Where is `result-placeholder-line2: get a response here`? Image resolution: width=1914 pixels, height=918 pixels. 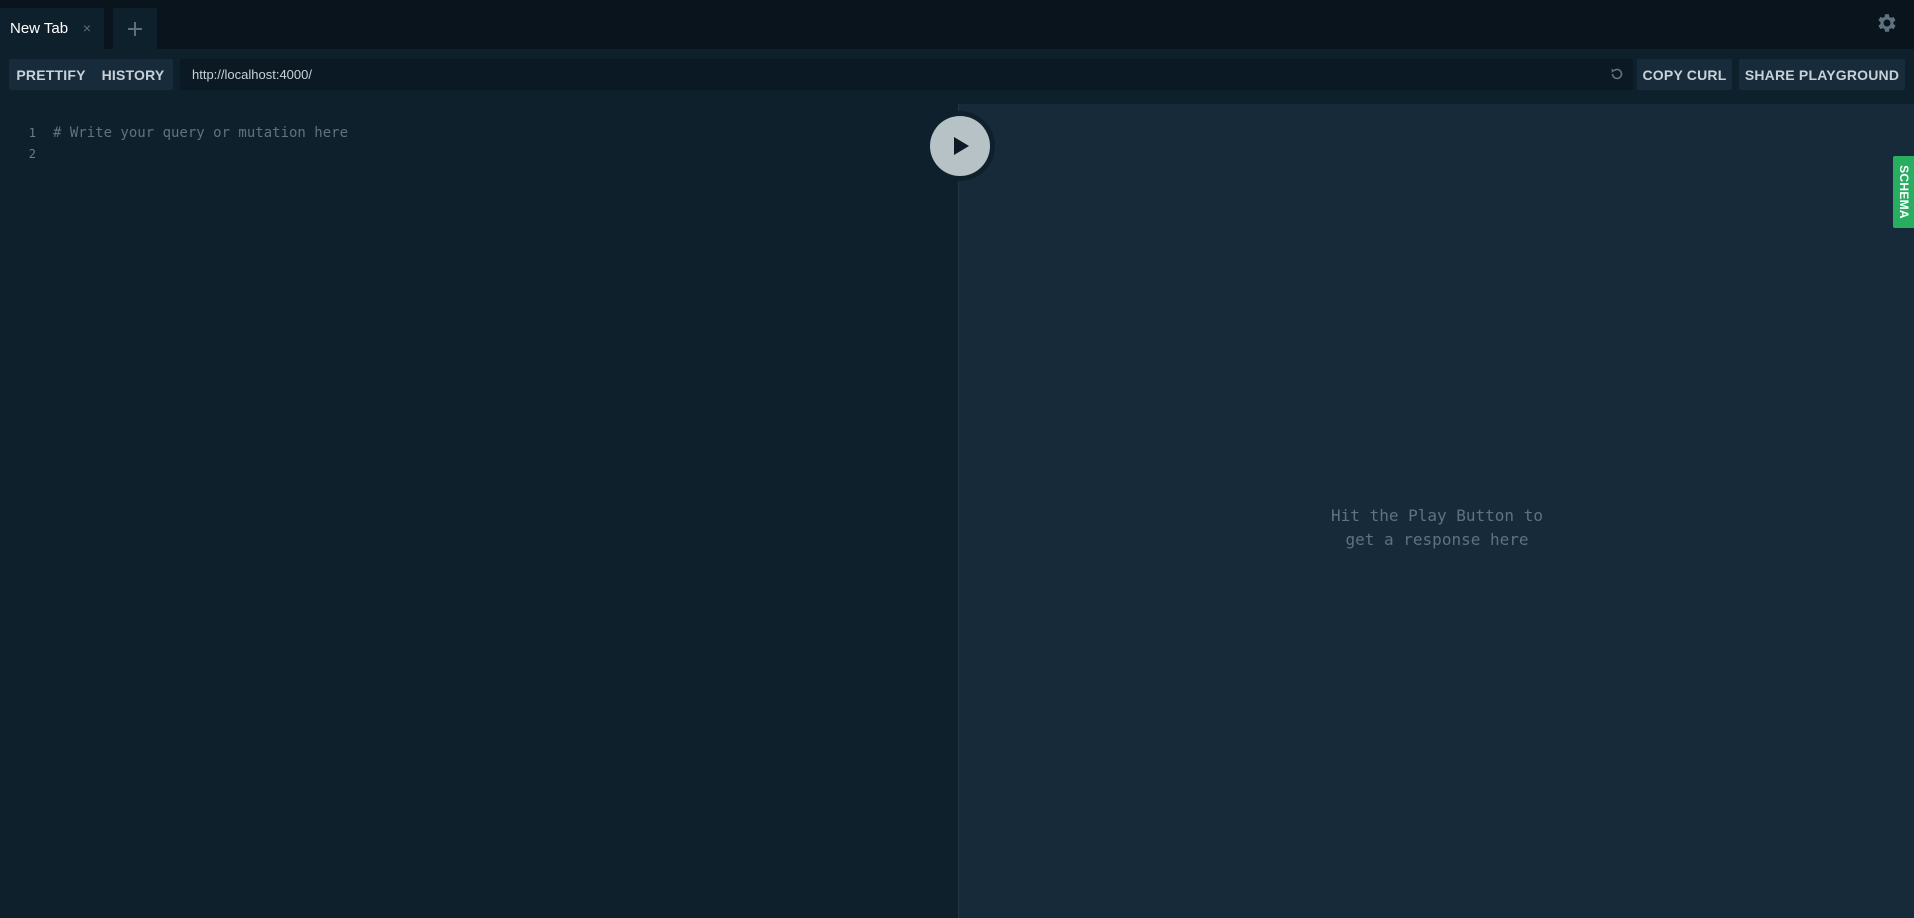 result-placeholder-line2: get a response here is located at coordinates (1437, 539).